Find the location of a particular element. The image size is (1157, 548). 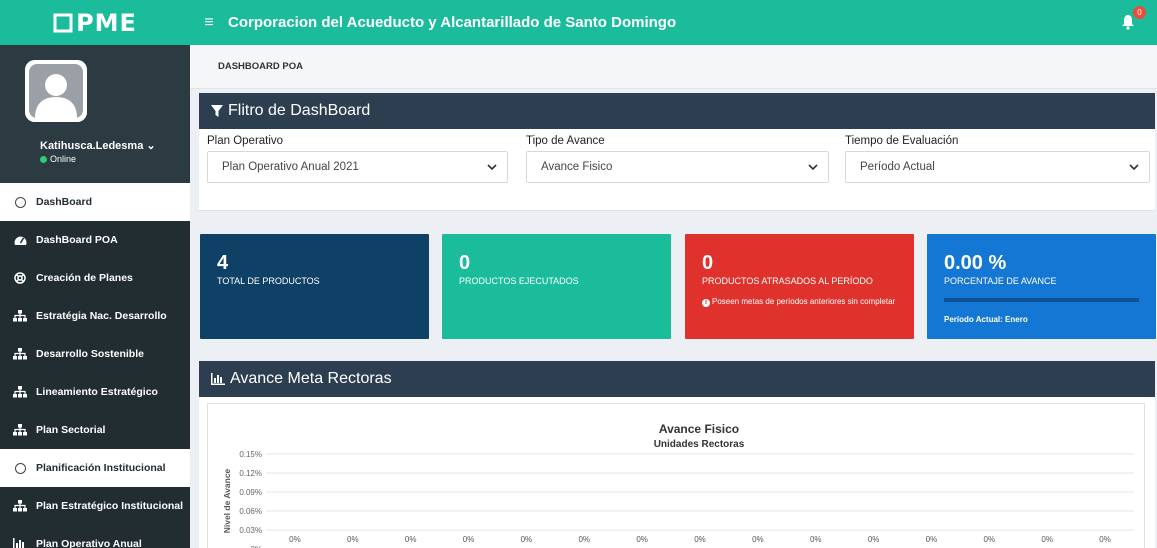

sidebar-item-label: DashBoard POA is located at coordinates (77, 240).